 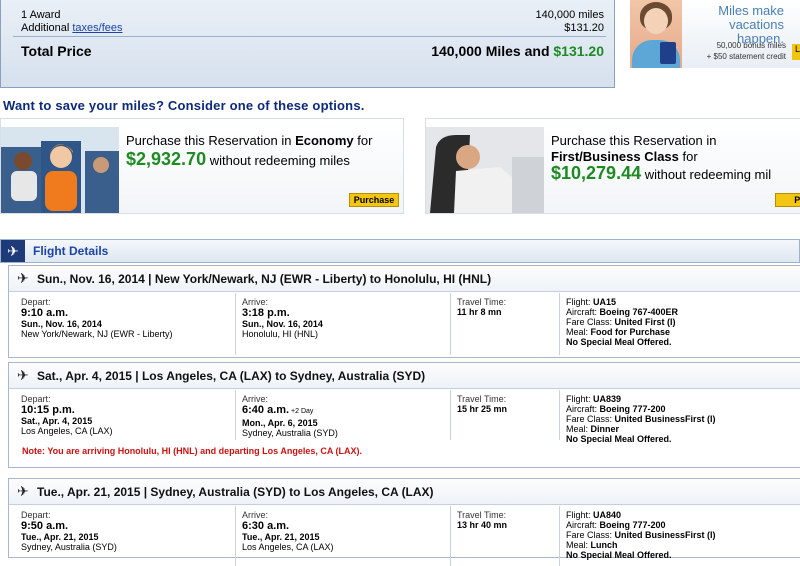 I want to click on award-label: 1 Award, so click(x=41, y=15).